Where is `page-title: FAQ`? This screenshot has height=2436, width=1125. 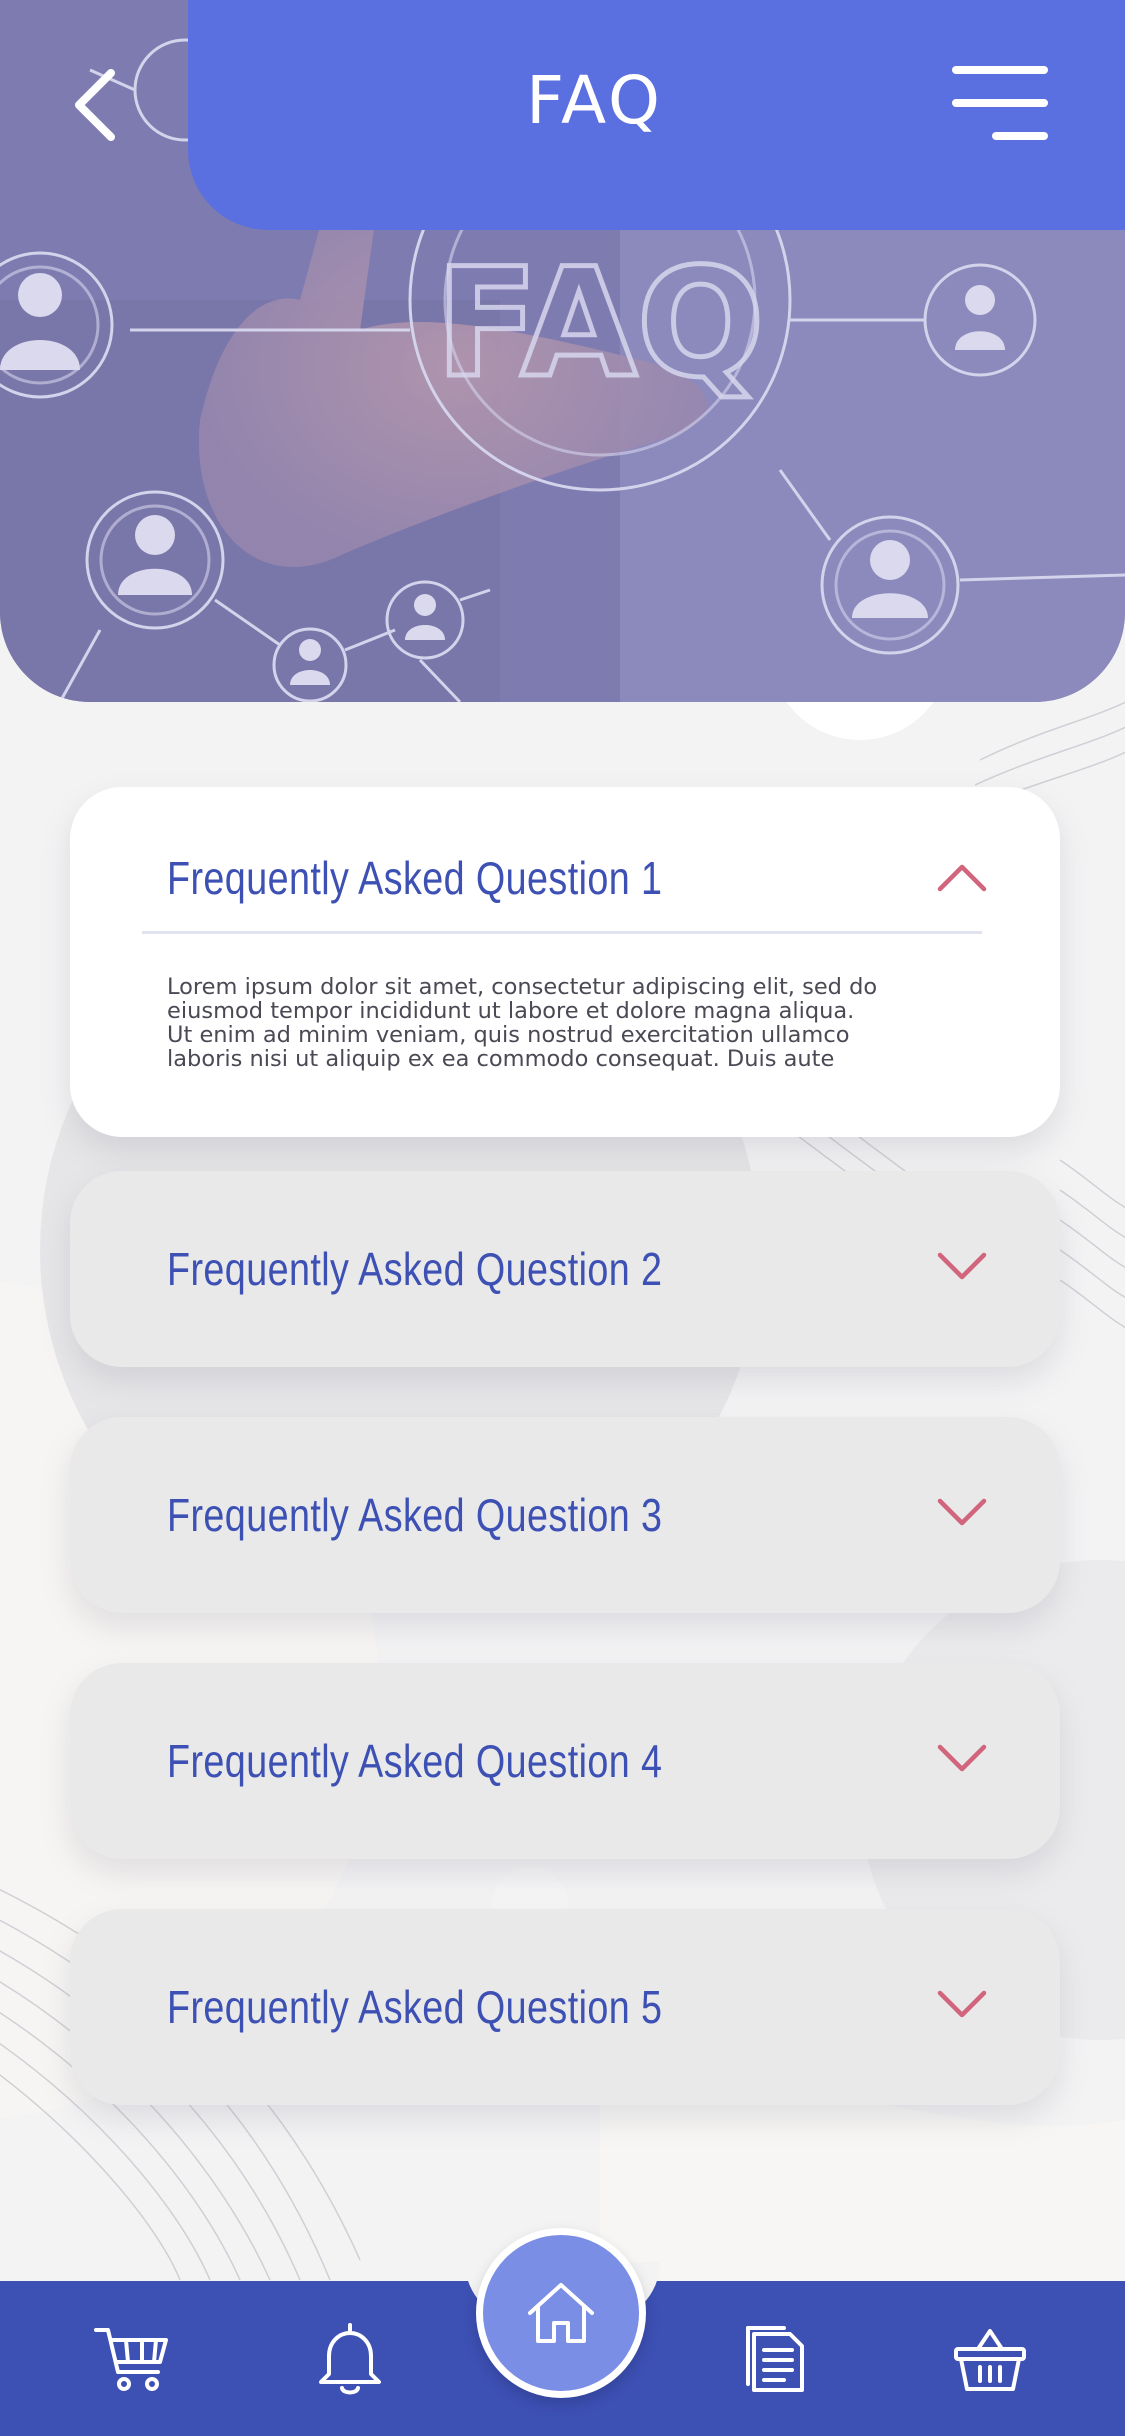 page-title: FAQ is located at coordinates (594, 100).